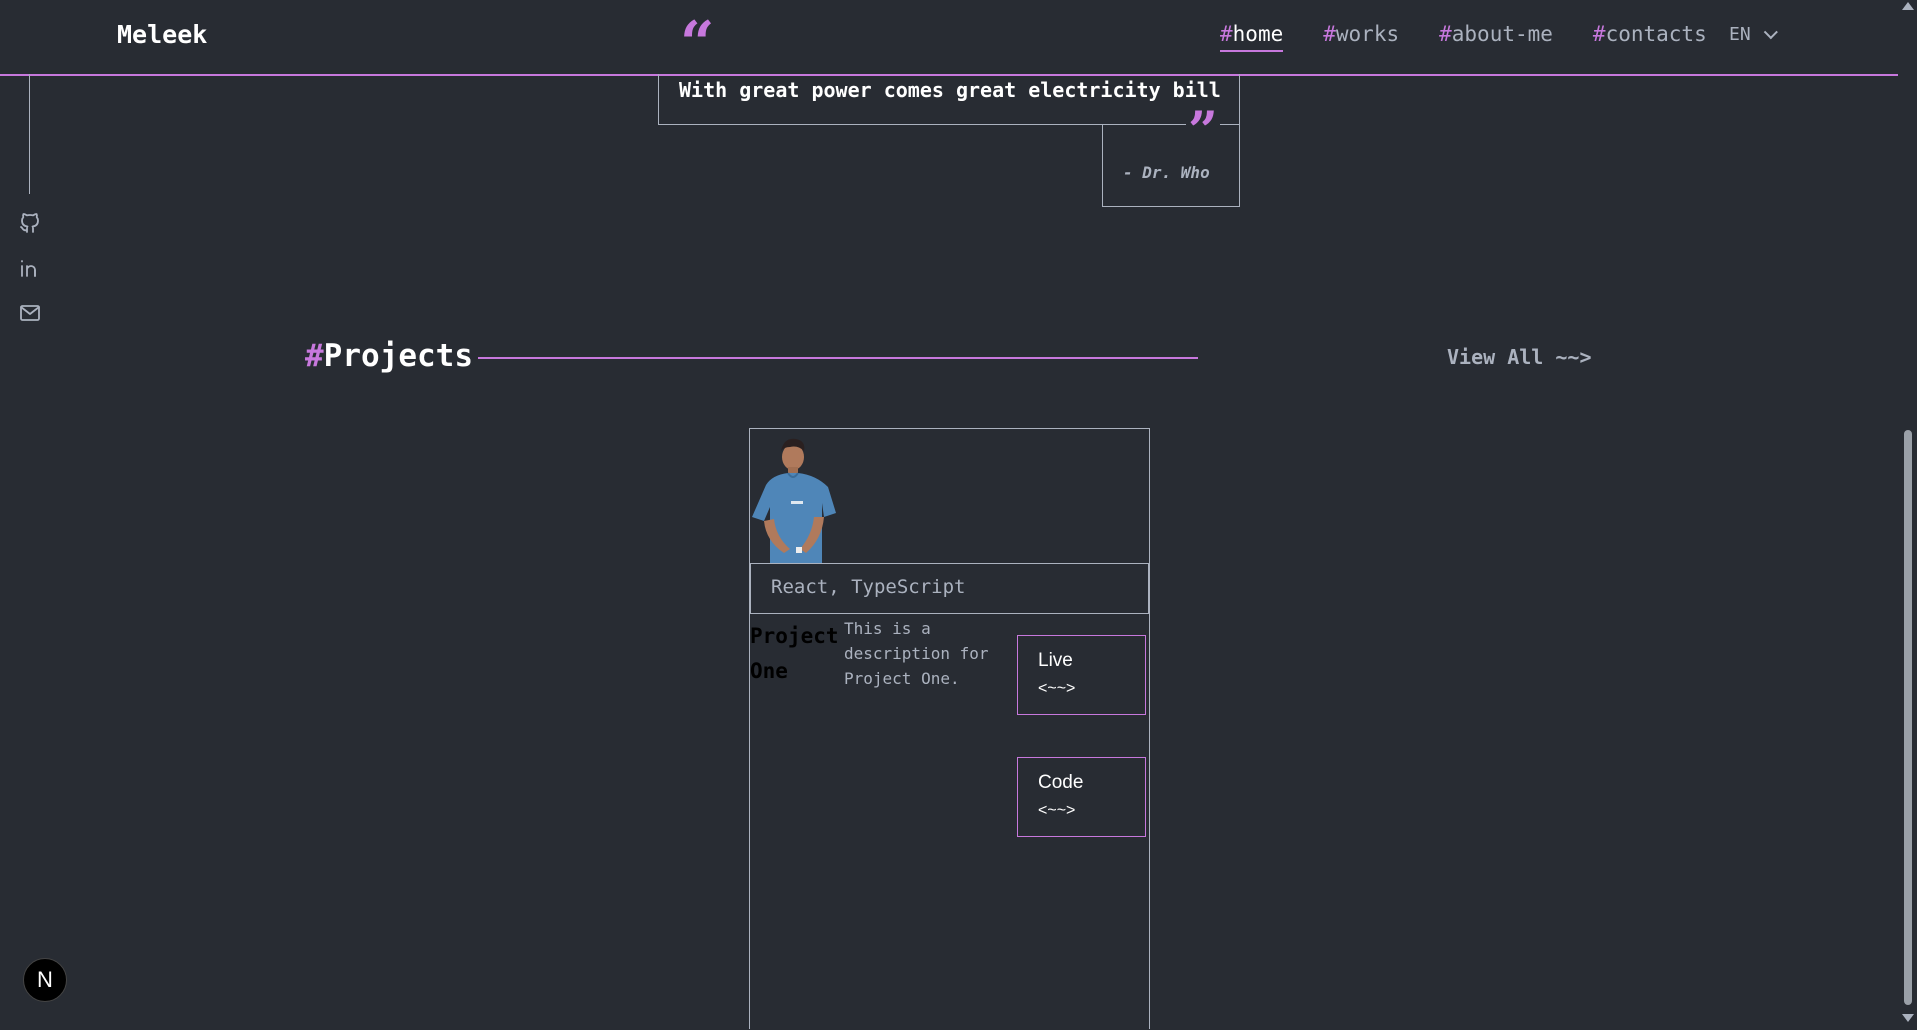  Describe the element at coordinates (1081, 797) in the screenshot. I see `code-button: Code <~~>` at that location.